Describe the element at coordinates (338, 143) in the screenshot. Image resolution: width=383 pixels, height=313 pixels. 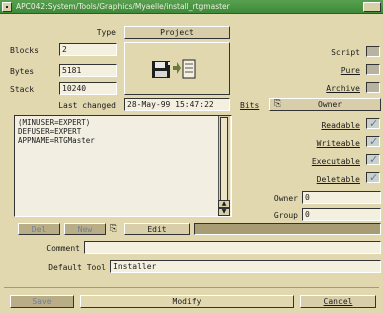
I see `writeable-label-text: Writeable` at that location.